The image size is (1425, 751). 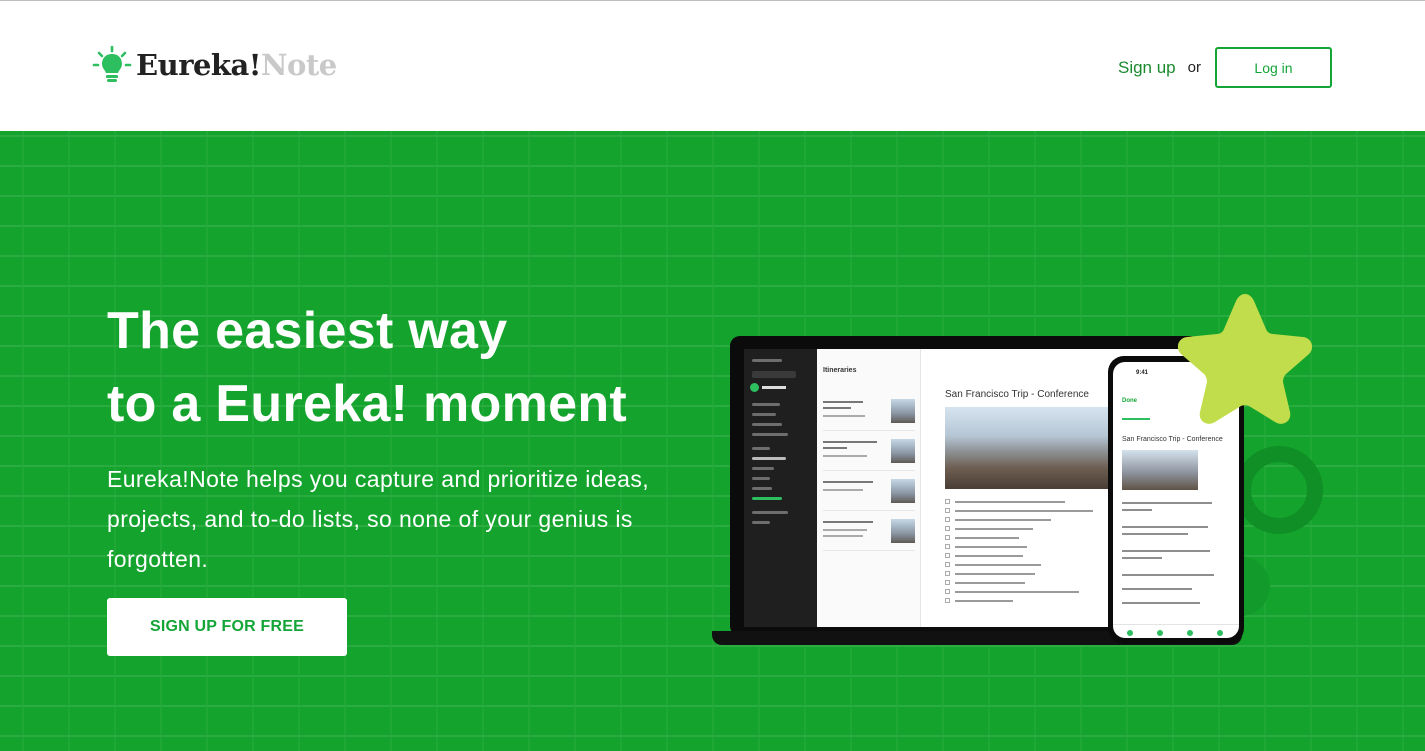 What do you see at coordinates (417, 368) in the screenshot?
I see `hero-title: The easiest way to a Eureka! moment` at bounding box center [417, 368].